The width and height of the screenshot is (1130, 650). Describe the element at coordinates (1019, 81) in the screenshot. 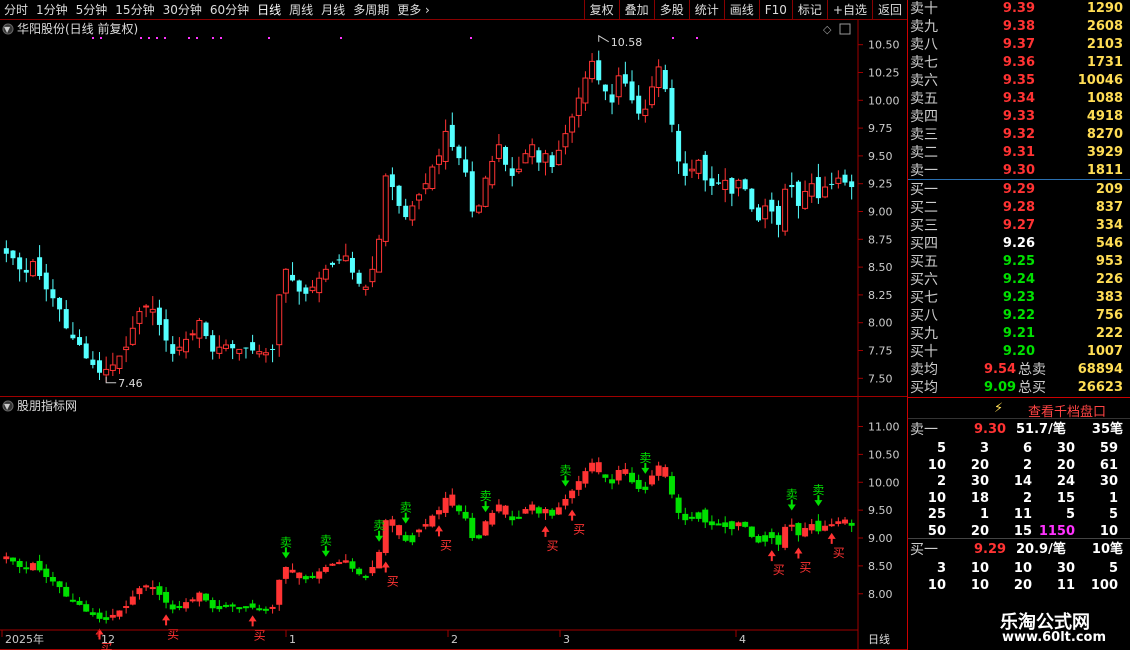

I see `ask-row: 卖六 9.35 10046` at that location.